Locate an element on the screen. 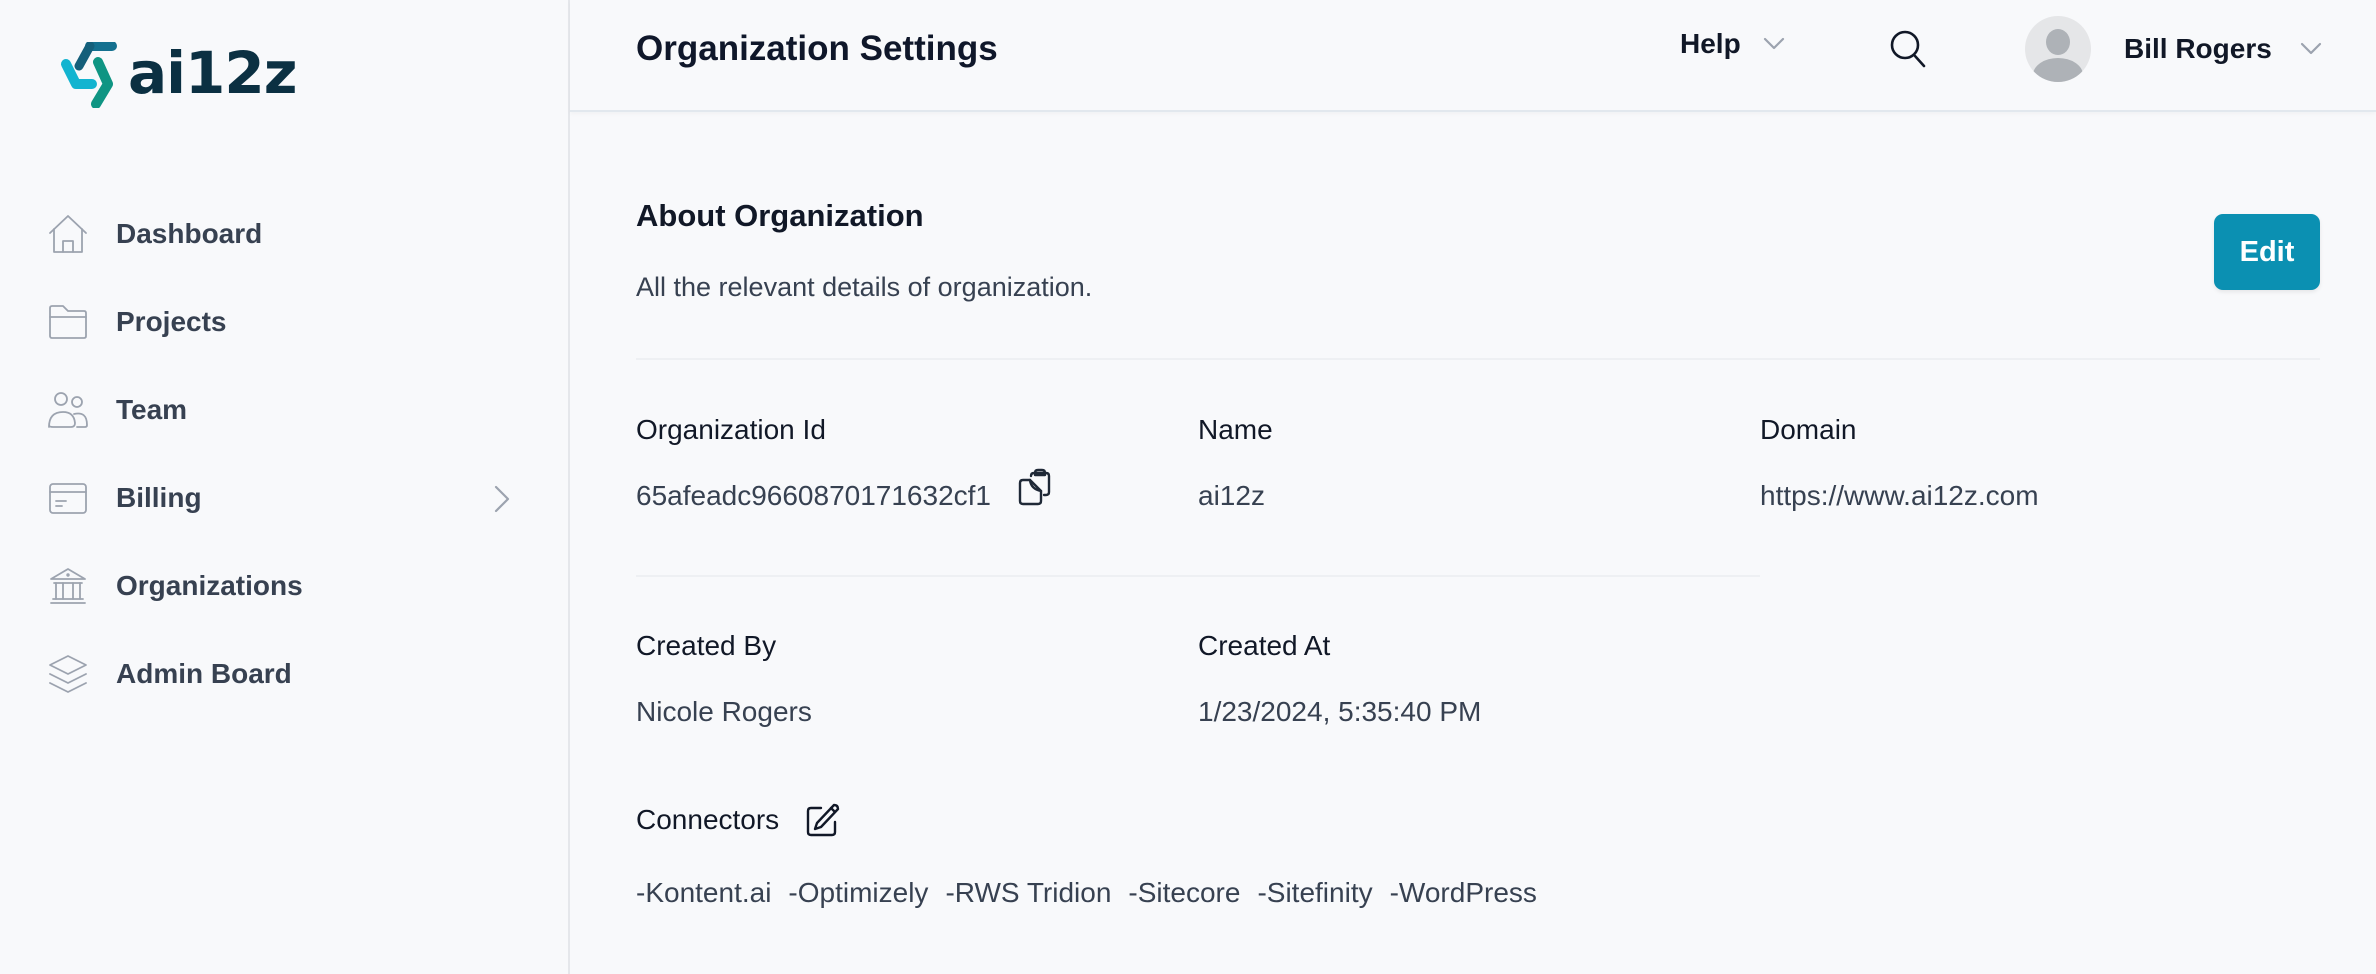 The width and height of the screenshot is (2376, 974). sidebar-item-label: Projects is located at coordinates (171, 321).